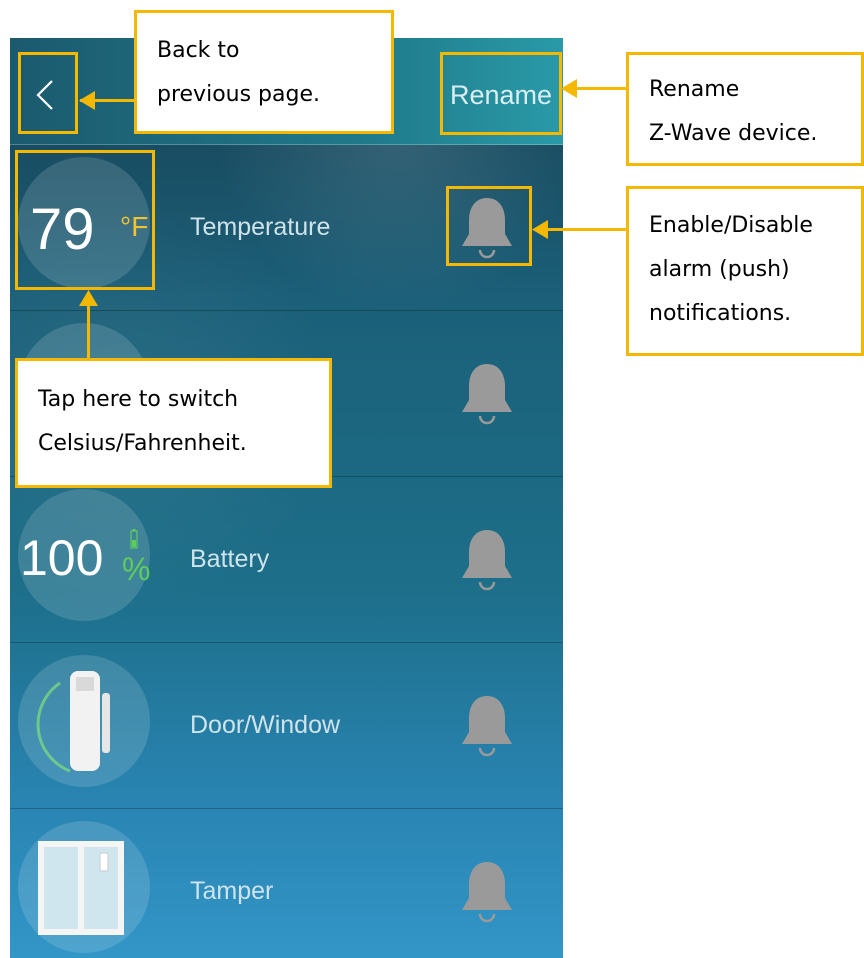 This screenshot has height=958, width=864. Describe the element at coordinates (142, 443) in the screenshot. I see `callout-switch-line2: Celsius/Fahrenheit.` at that location.